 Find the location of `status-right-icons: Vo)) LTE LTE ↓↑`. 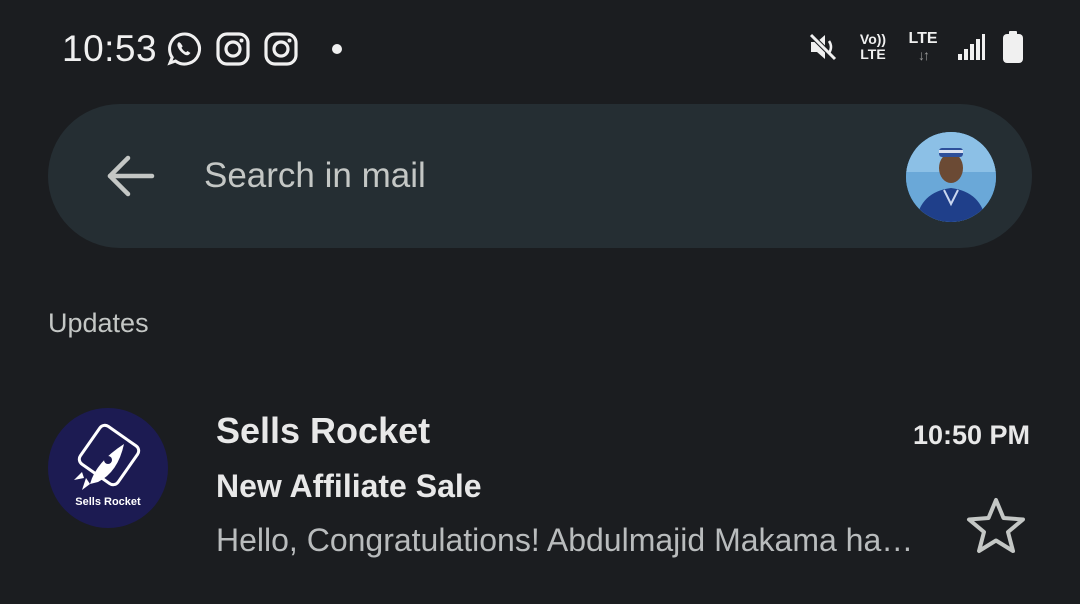

status-right-icons: Vo)) LTE LTE ↓↑ is located at coordinates (915, 47).